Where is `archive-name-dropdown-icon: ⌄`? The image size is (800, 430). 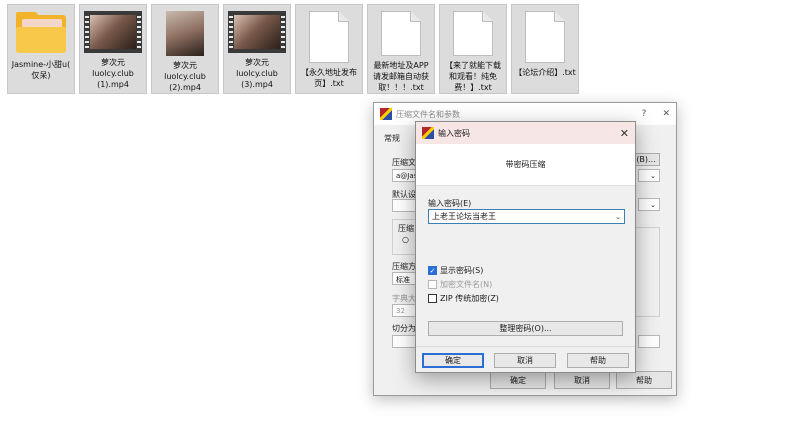
archive-name-dropdown-icon: ⌄ is located at coordinates (649, 175).